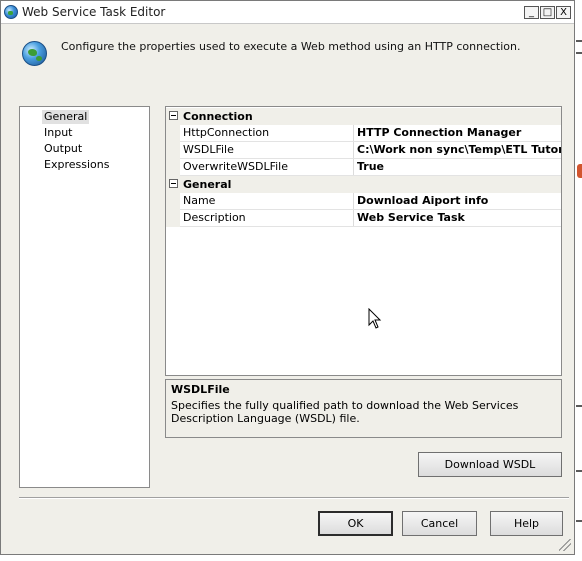 This screenshot has width=582, height=561. What do you see at coordinates (439, 523) in the screenshot?
I see `cancel-button: Cancel` at bounding box center [439, 523].